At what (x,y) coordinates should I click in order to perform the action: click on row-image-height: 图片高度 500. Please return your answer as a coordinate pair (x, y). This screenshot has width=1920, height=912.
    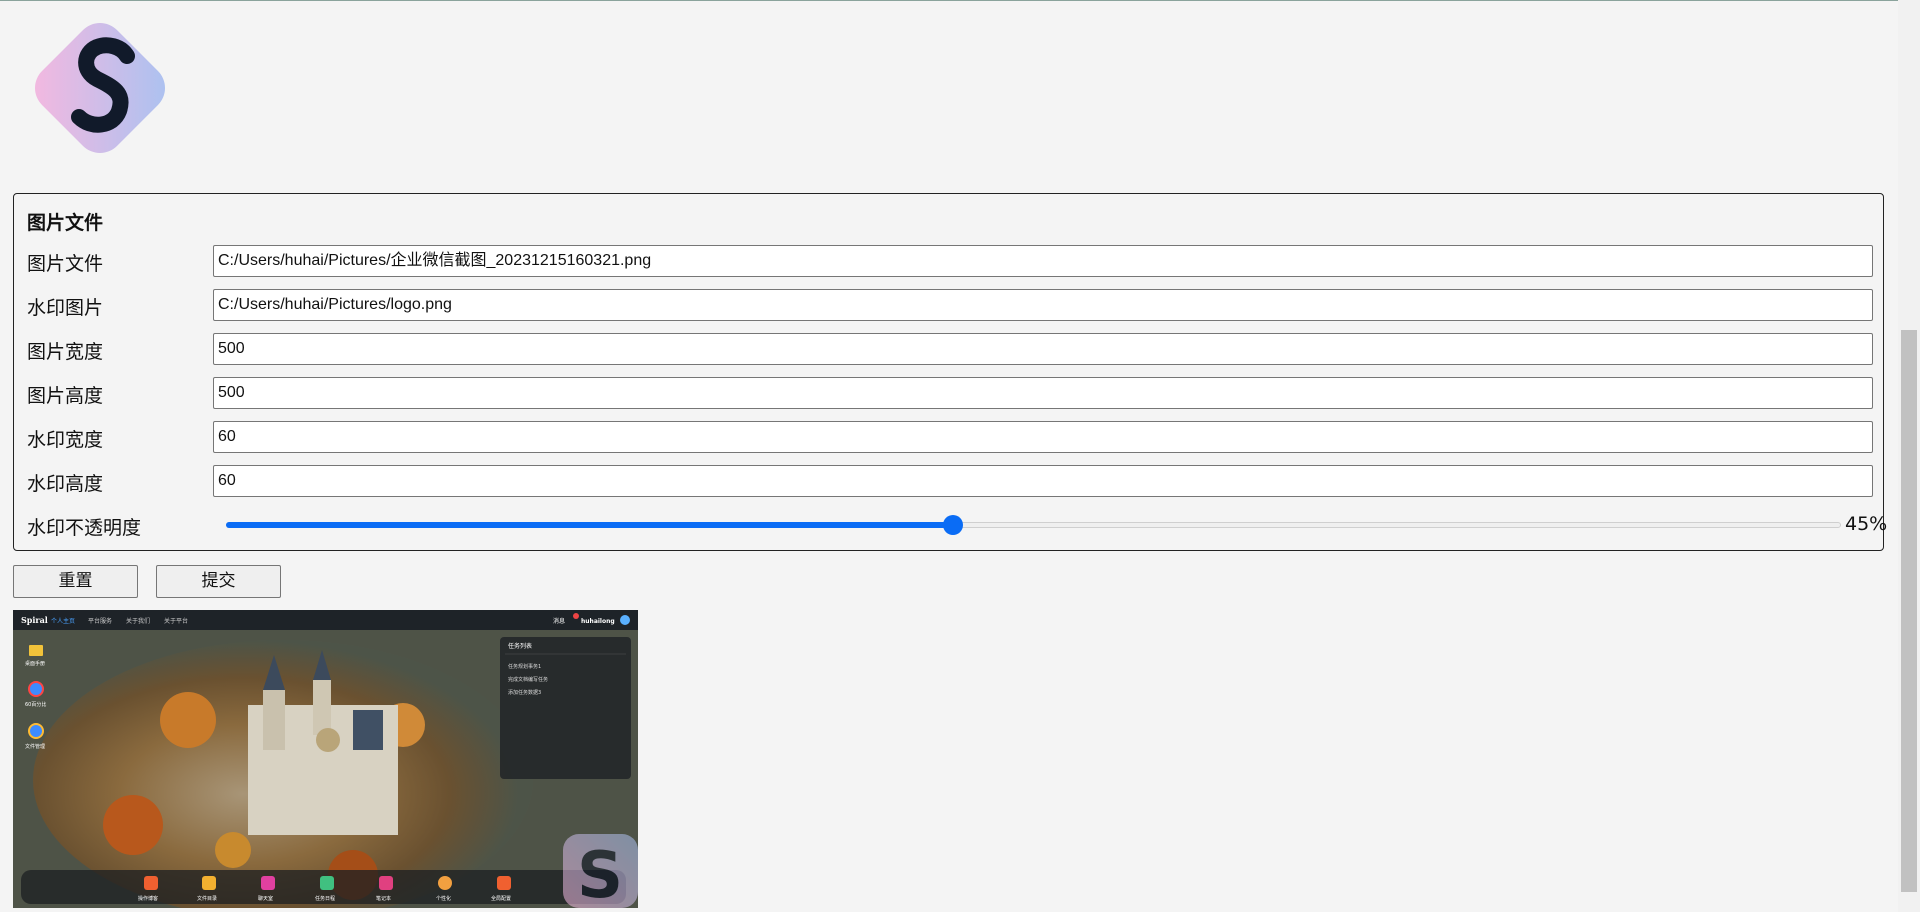
    Looking at the image, I should click on (948, 393).